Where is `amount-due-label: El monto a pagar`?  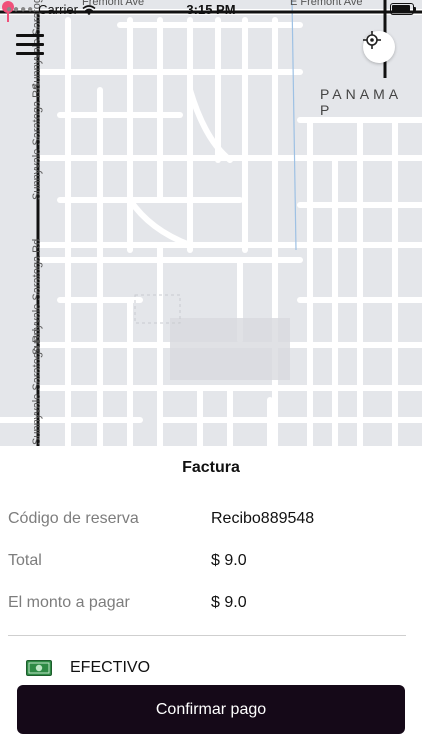
amount-due-label: El monto a pagar is located at coordinates (69, 602).